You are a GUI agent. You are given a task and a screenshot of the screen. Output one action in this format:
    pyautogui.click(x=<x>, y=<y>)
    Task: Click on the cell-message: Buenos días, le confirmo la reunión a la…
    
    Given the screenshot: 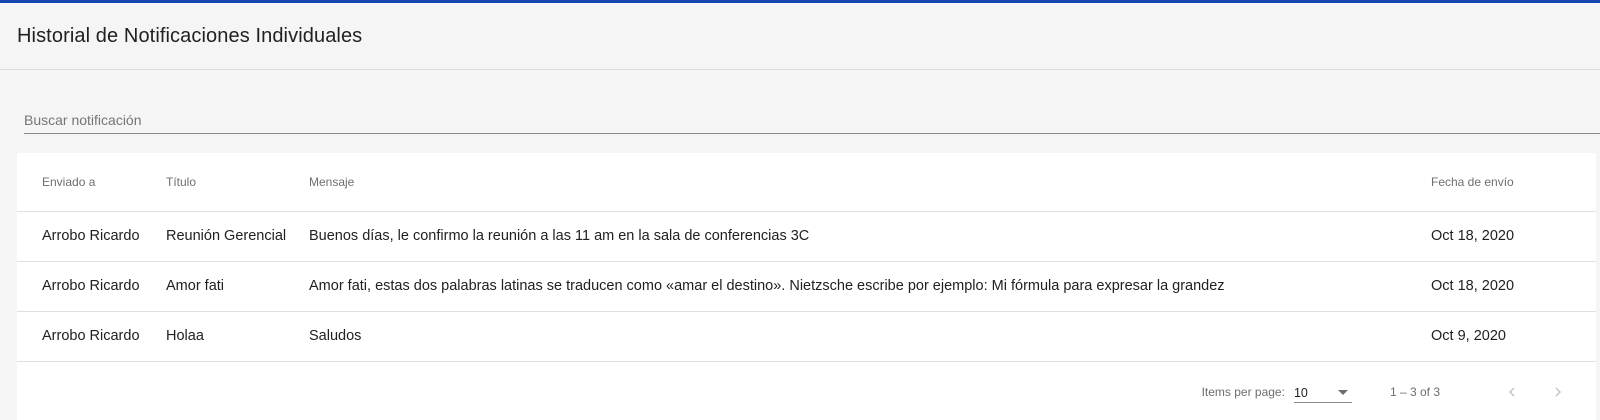 What is the action you would take?
    pyautogui.click(x=870, y=236)
    